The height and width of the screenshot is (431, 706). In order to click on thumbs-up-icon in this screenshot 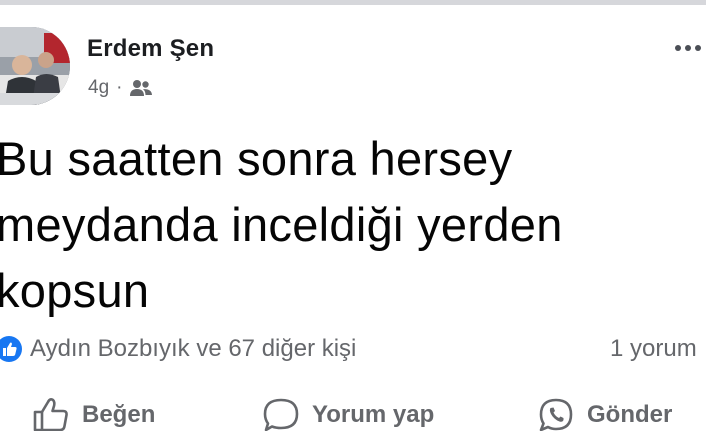, I will do `click(51, 414)`.